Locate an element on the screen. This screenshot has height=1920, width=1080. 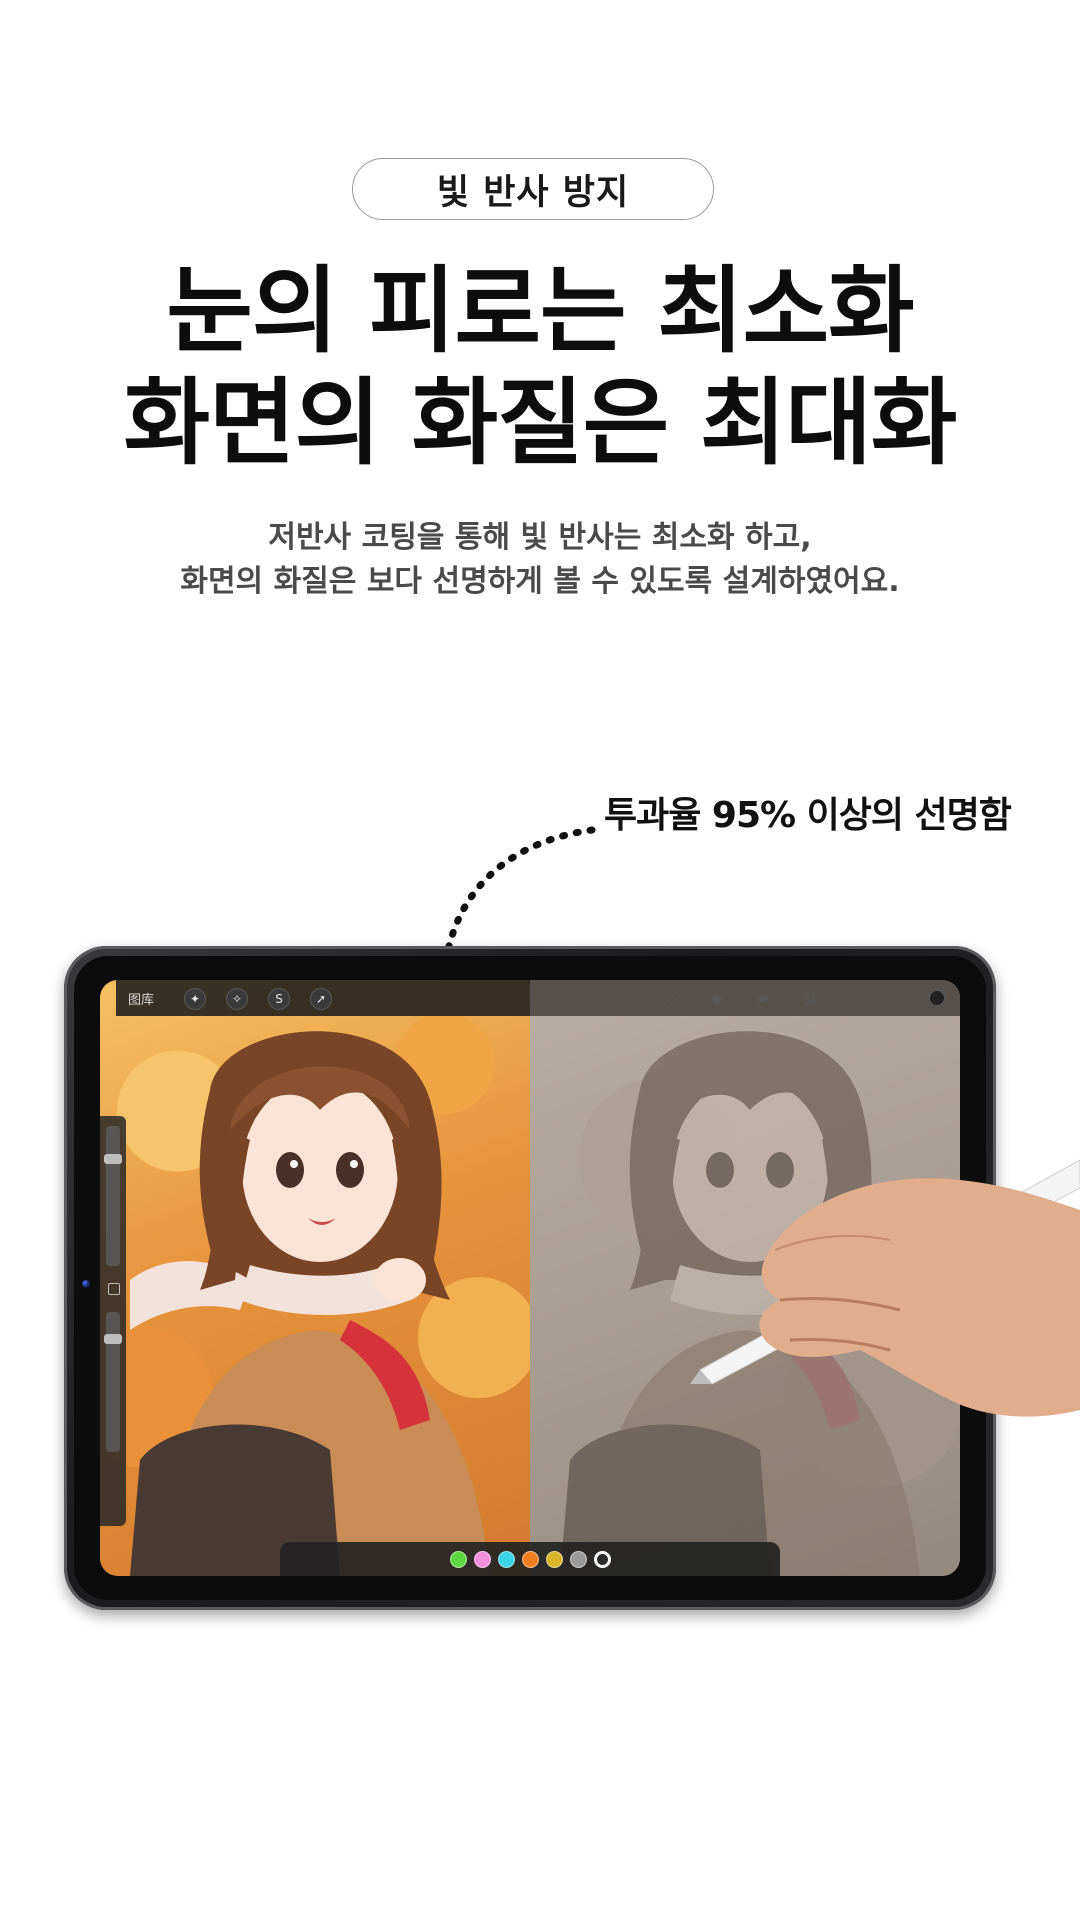
smudge-icon: ◆ is located at coordinates (717, 998).